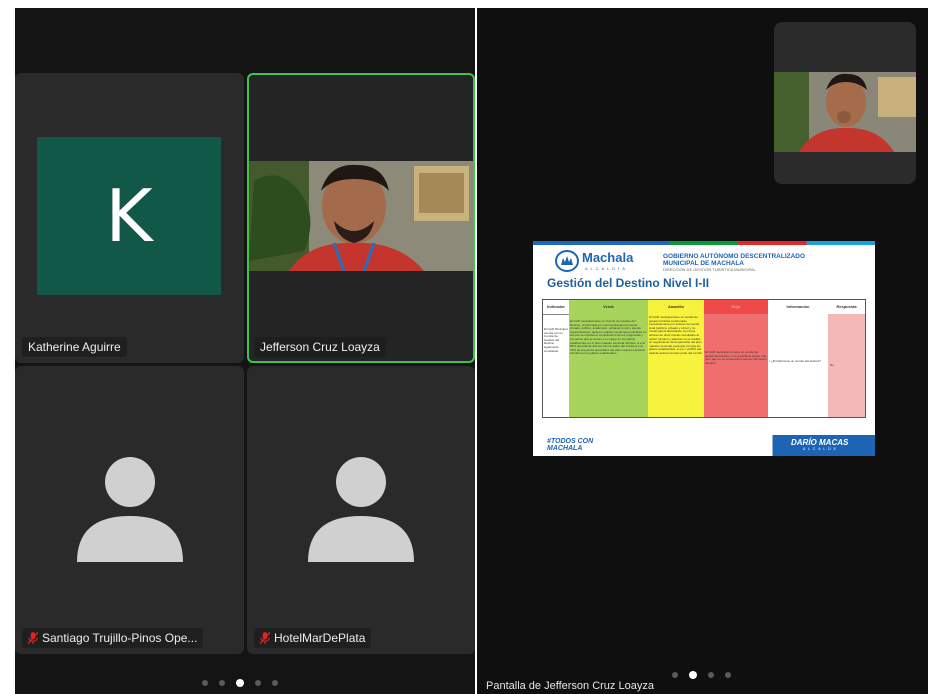  Describe the element at coordinates (704, 243) in the screenshot. I see `slide-color-bar` at that location.